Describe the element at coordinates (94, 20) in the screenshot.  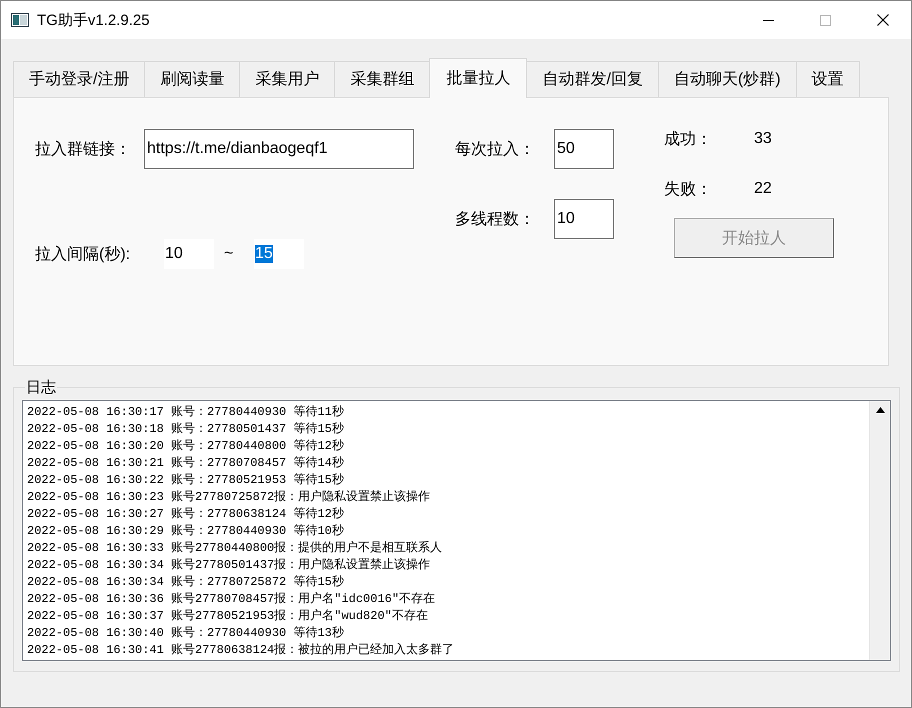
I see `window-title: TG助手v1.2.9.25` at that location.